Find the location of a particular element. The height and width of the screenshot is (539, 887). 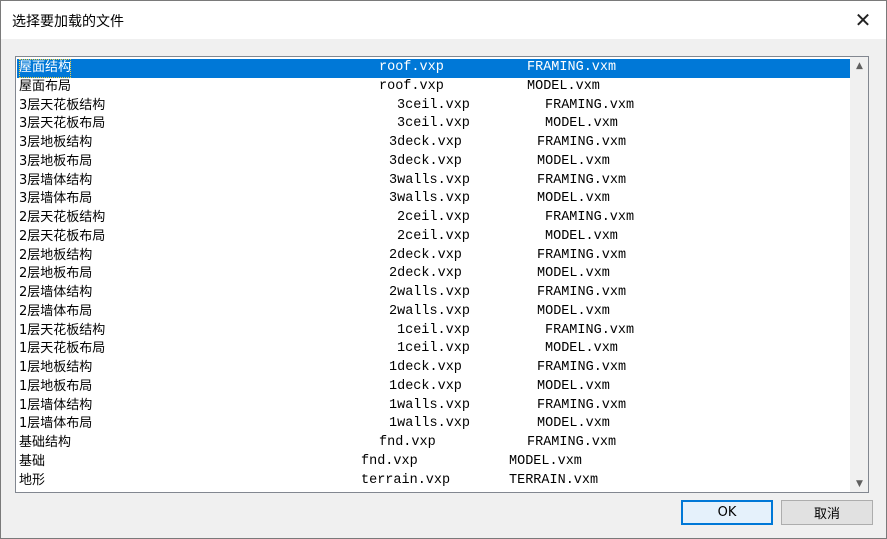

item-name: 基础结构 is located at coordinates (45, 442).